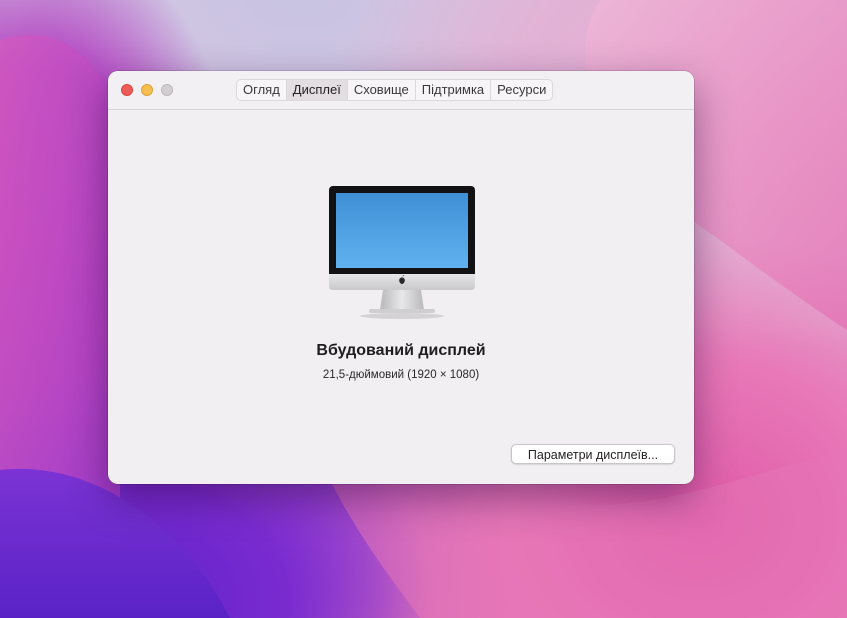 The image size is (847, 618). Describe the element at coordinates (317, 90) in the screenshot. I see `tab-displays: Дисплеї` at that location.